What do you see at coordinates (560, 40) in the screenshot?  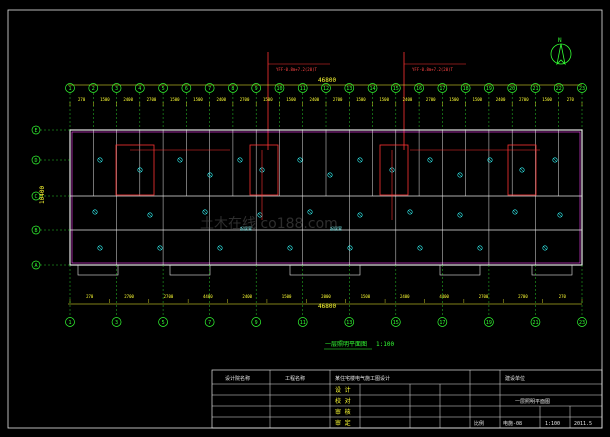 I see `north-label: N` at bounding box center [560, 40].